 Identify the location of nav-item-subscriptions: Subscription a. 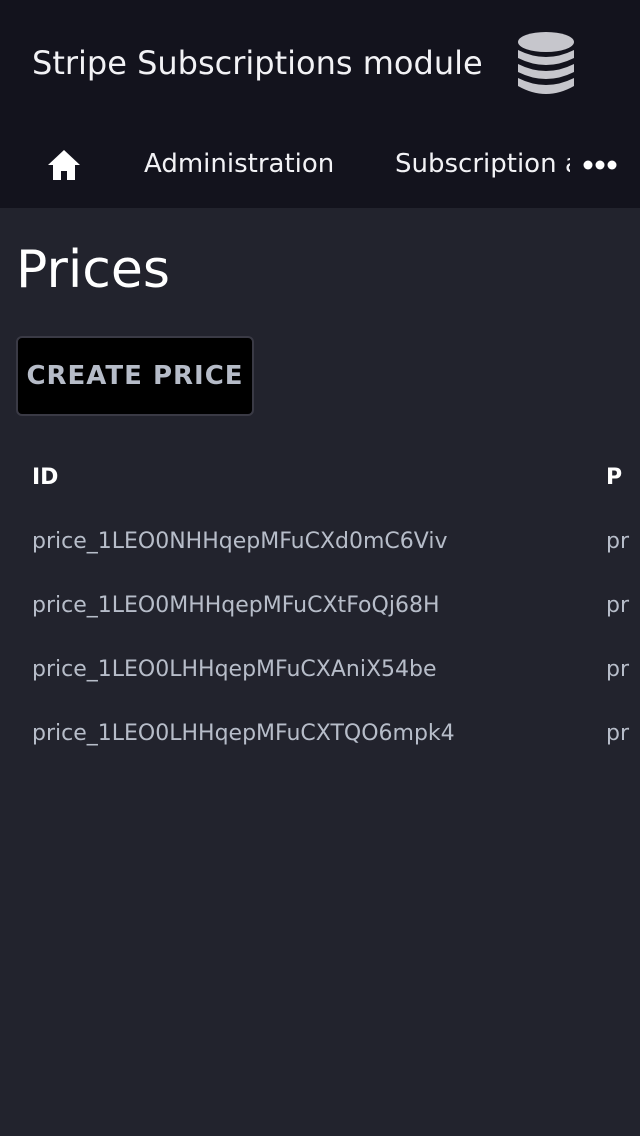
(482, 164).